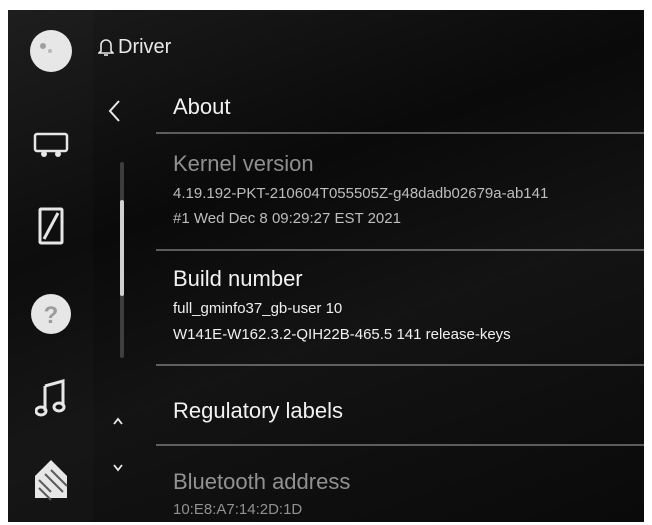  Describe the element at coordinates (262, 481) in the screenshot. I see `bluetooth-address-title: Bluetooth address` at that location.